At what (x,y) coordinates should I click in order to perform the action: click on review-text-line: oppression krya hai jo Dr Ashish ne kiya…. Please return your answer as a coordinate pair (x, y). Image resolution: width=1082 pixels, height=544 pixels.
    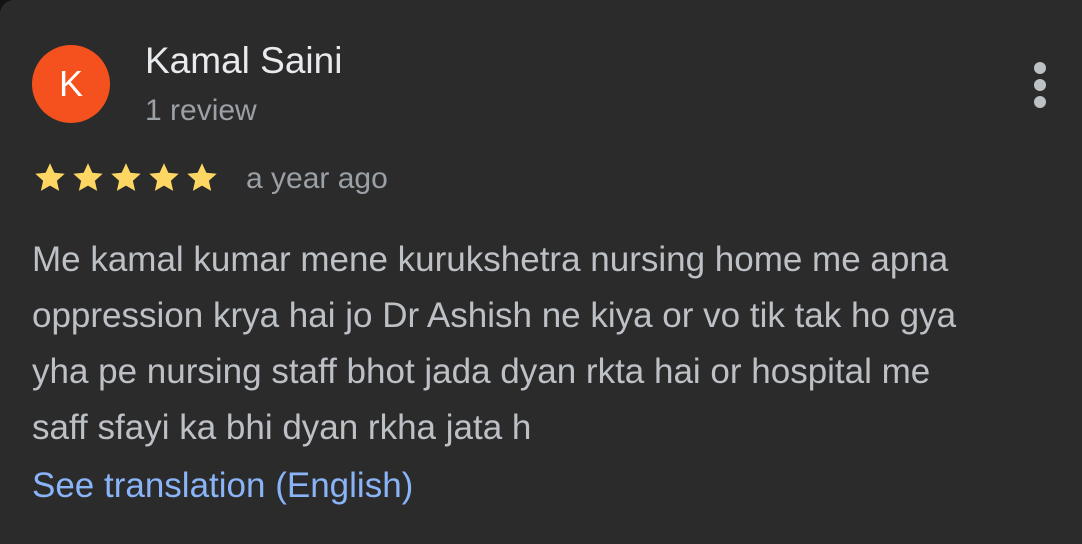
    Looking at the image, I should click on (494, 315).